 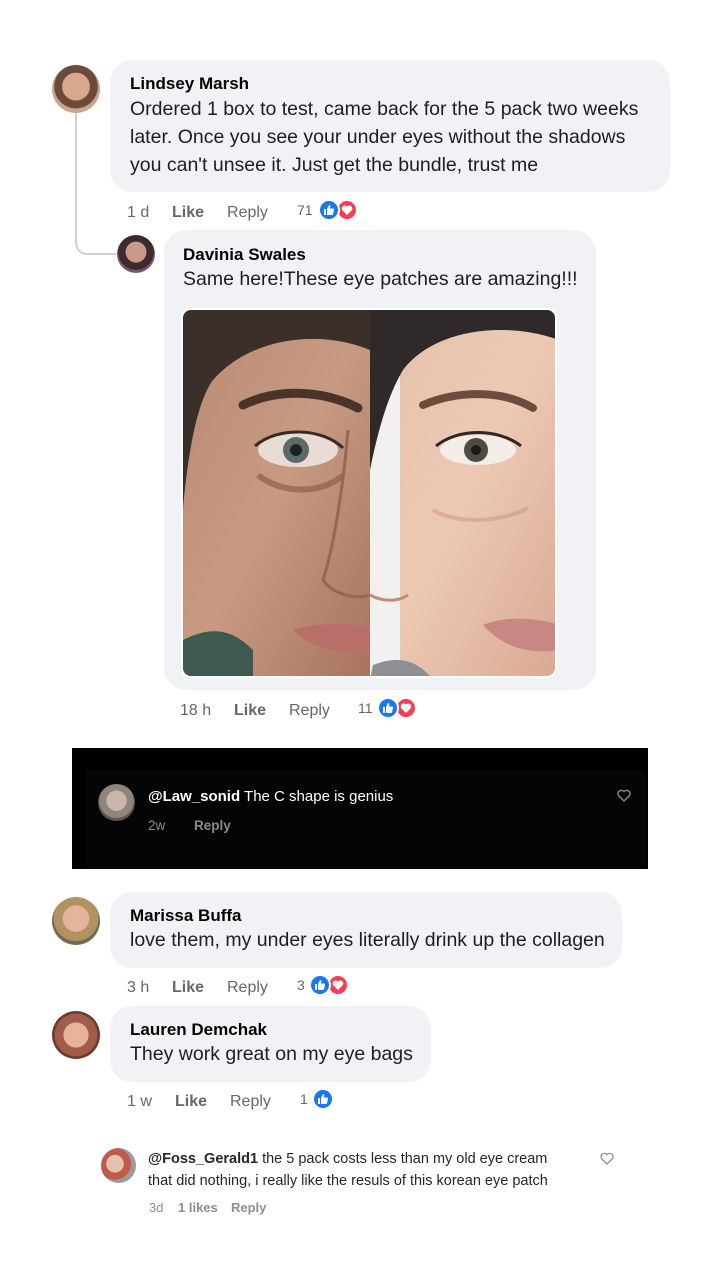 What do you see at coordinates (136, 254) in the screenshot?
I see `avatar-davinia-swales` at bounding box center [136, 254].